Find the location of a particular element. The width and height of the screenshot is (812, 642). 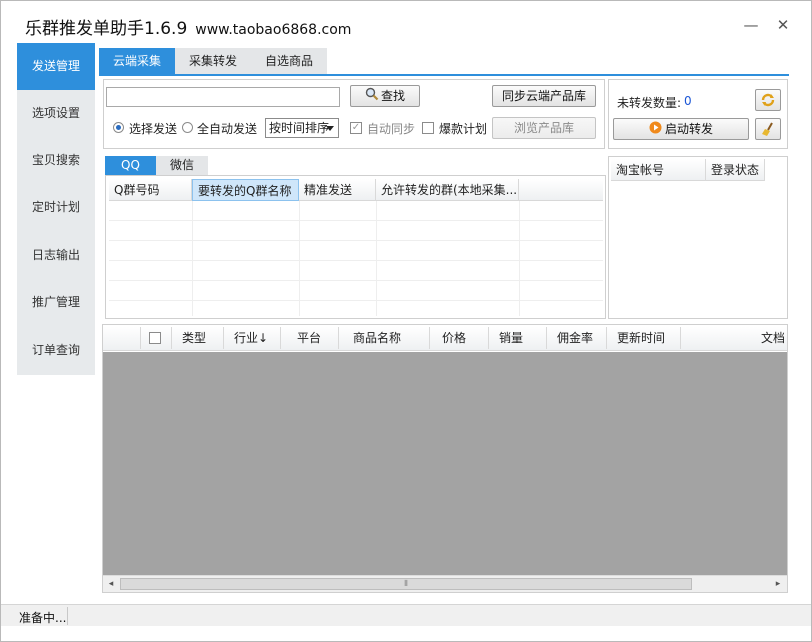

unforwarded-count: 0 is located at coordinates (688, 101).